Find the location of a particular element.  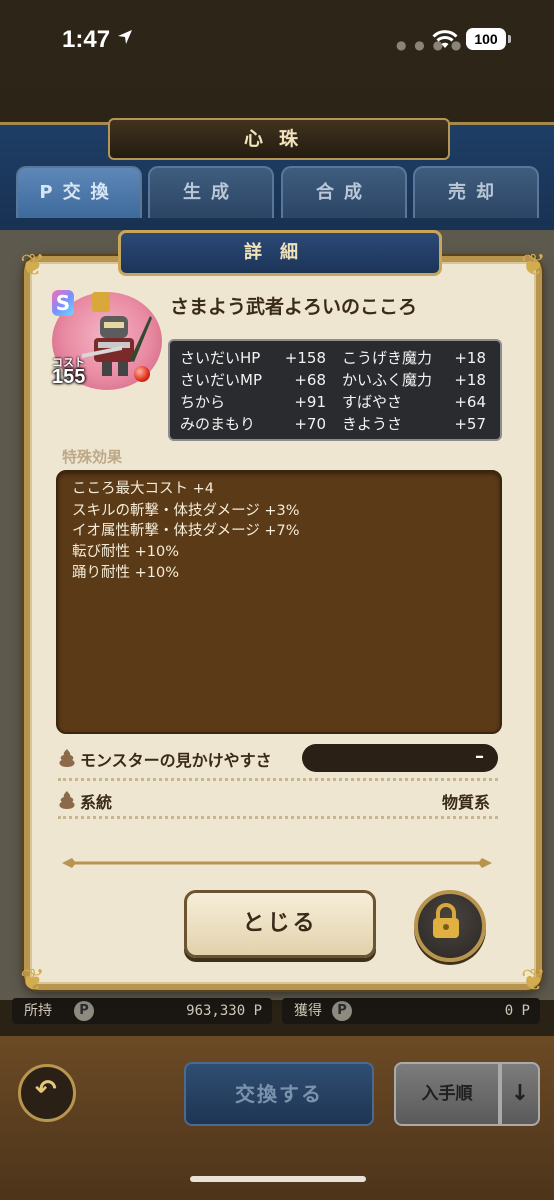

stat-label: さいだいMP is located at coordinates (221, 380).